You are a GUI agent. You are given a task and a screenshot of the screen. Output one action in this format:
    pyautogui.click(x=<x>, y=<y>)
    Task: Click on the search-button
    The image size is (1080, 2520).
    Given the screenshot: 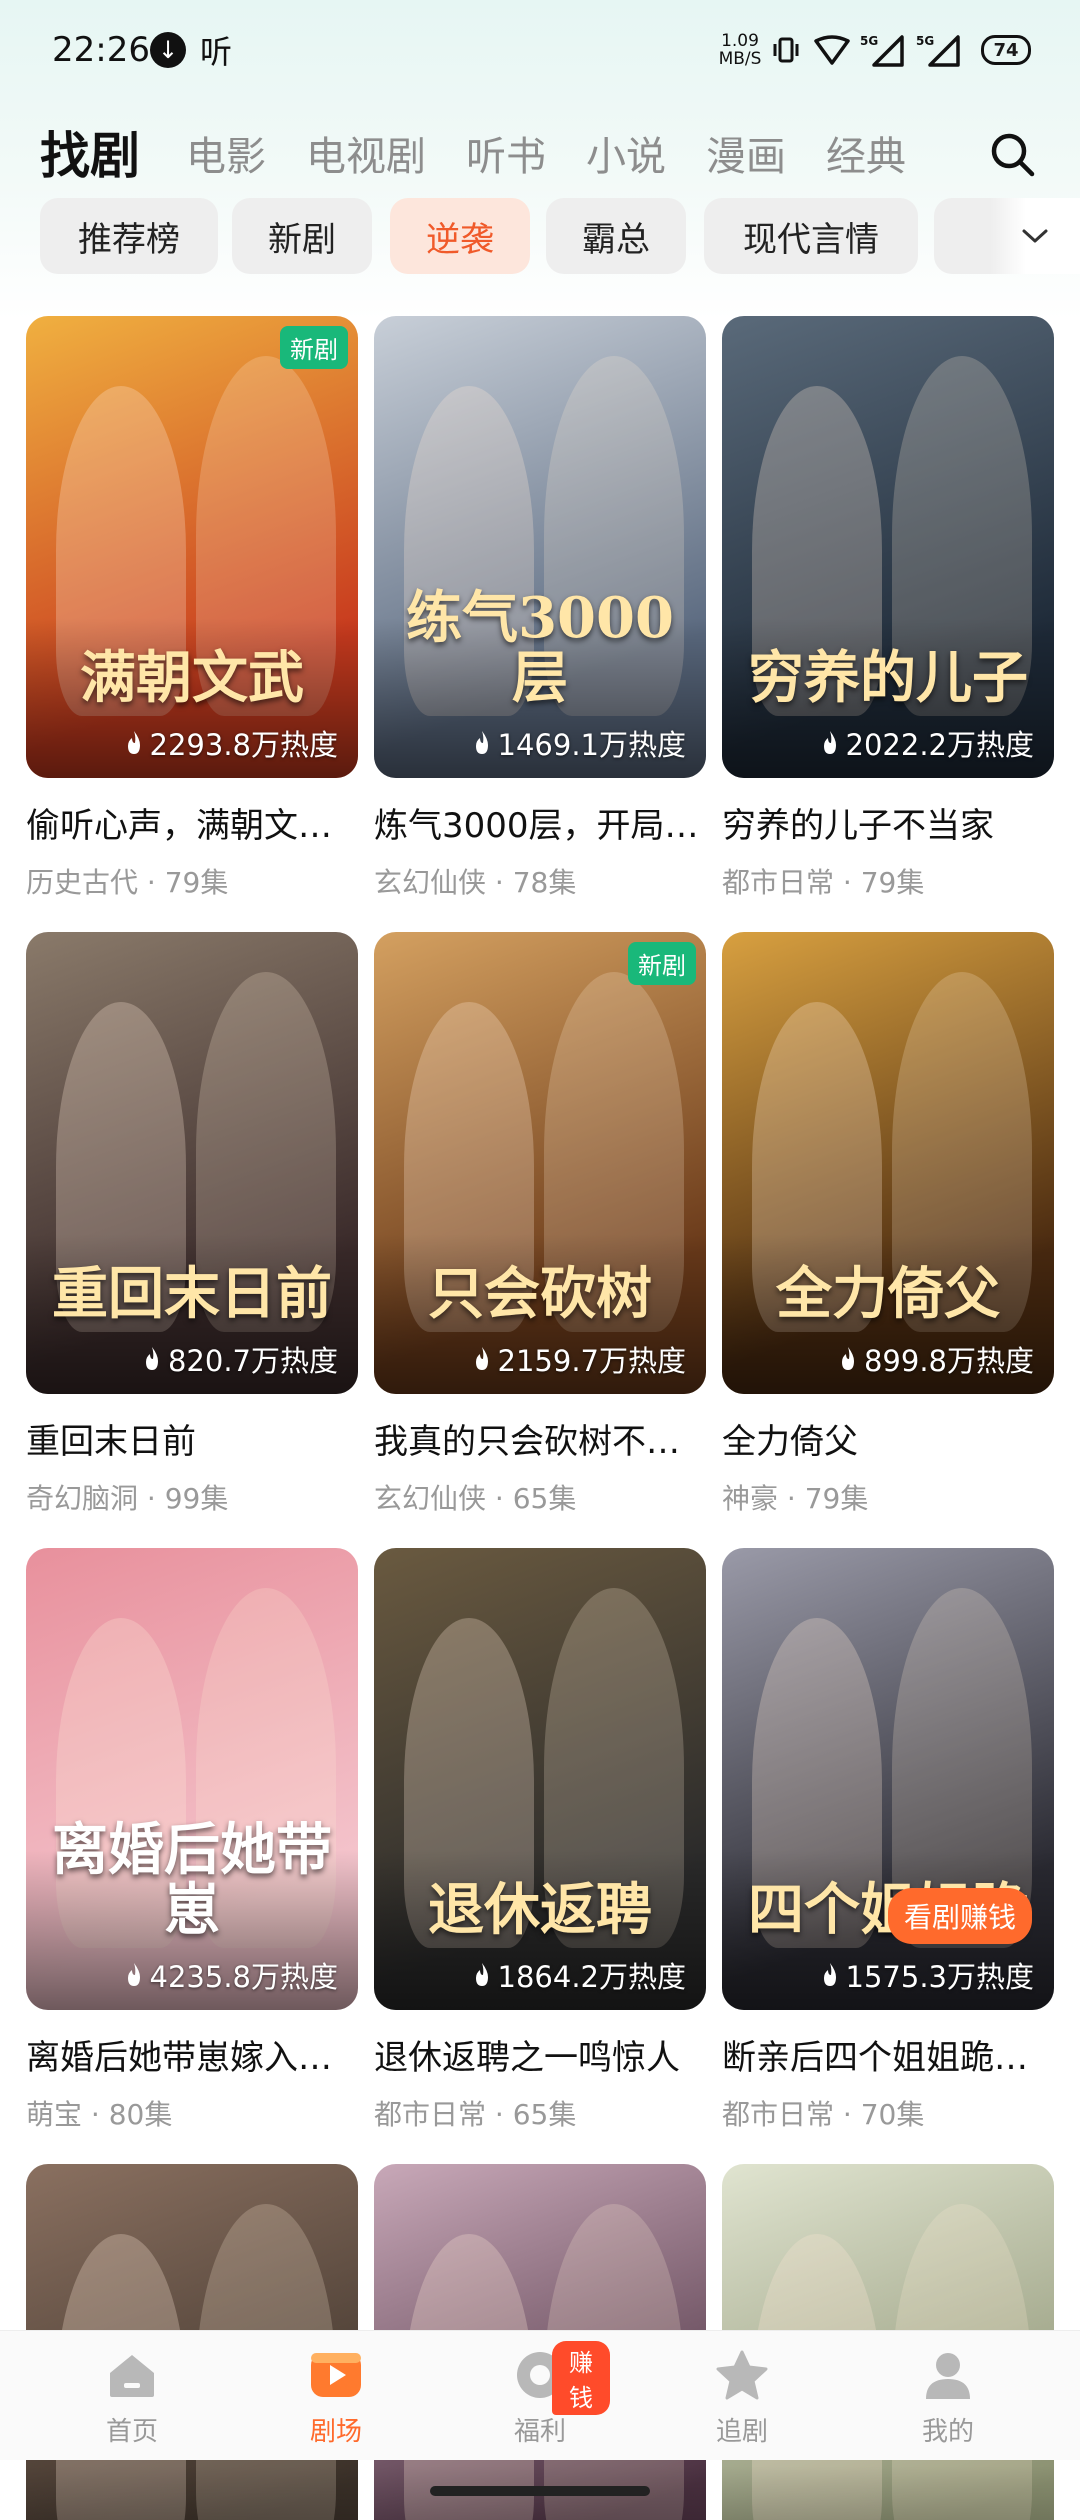 What is the action you would take?
    pyautogui.click(x=1013, y=155)
    